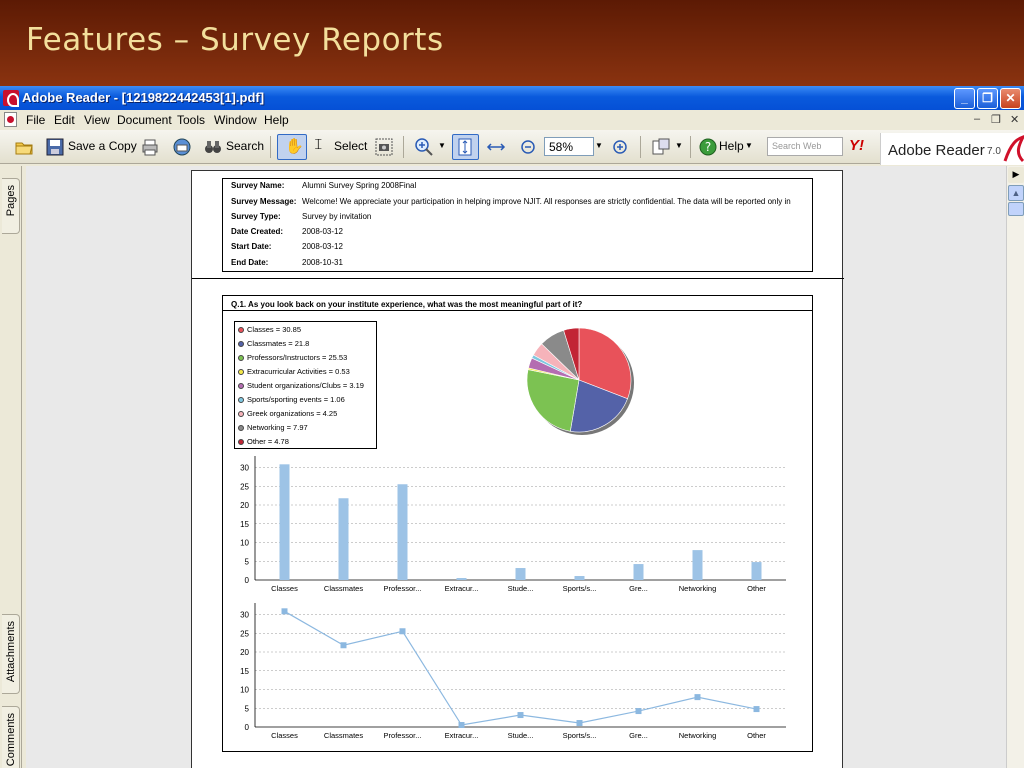 The width and height of the screenshot is (1024, 768). What do you see at coordinates (424, 147) in the screenshot?
I see `zoom-in-icon` at bounding box center [424, 147].